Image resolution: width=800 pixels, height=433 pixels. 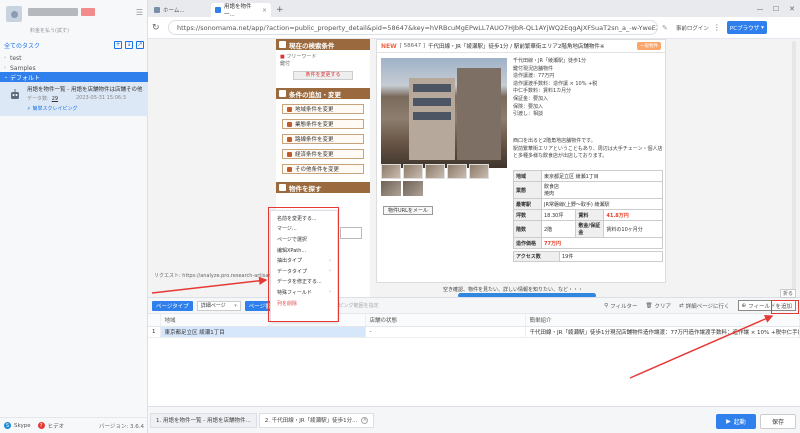 What do you see at coordinates (785, 307) in the screenshot?
I see `annotation-highlight-add-field` at bounding box center [785, 307].